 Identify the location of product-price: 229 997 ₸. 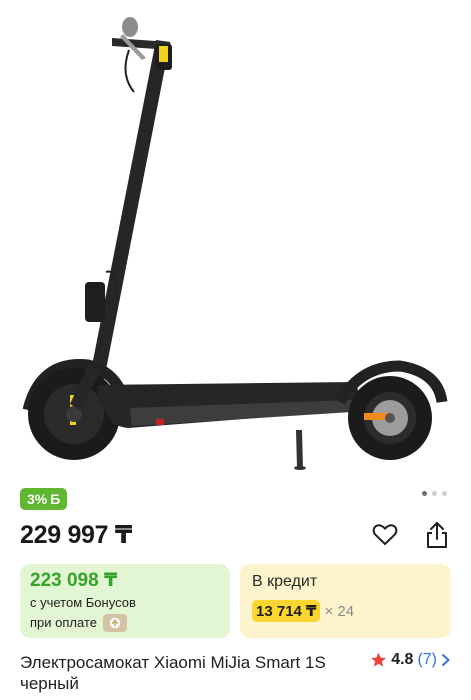
(76, 535).